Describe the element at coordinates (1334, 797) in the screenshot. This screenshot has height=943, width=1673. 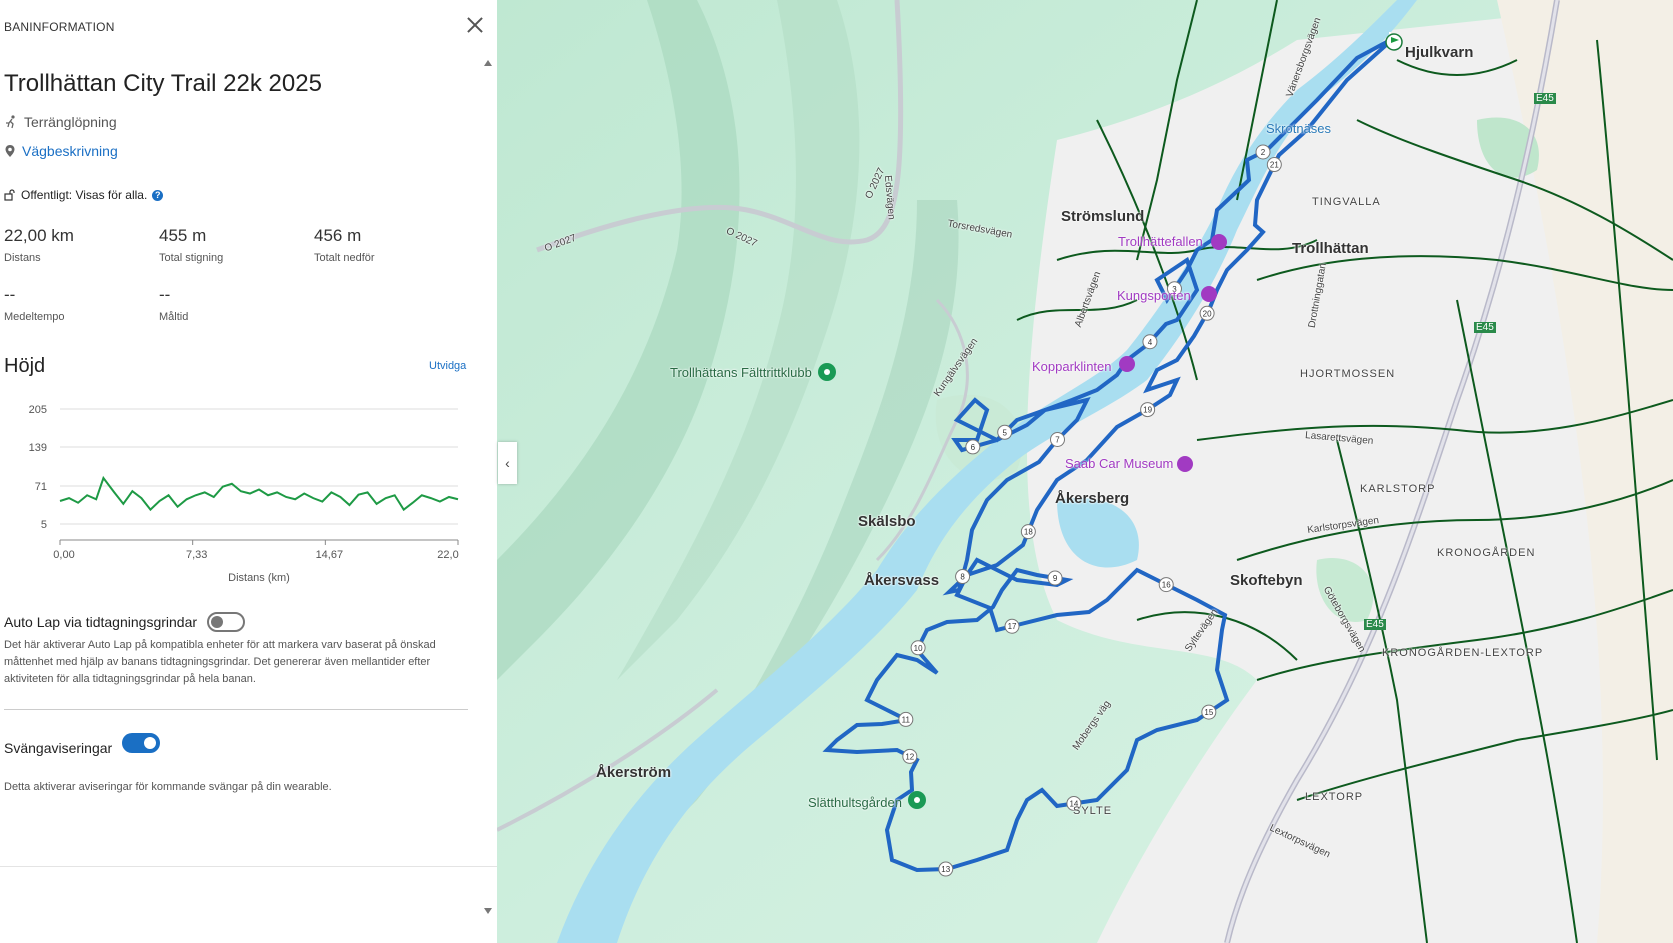
I see `district-label: LEXTORP` at that location.